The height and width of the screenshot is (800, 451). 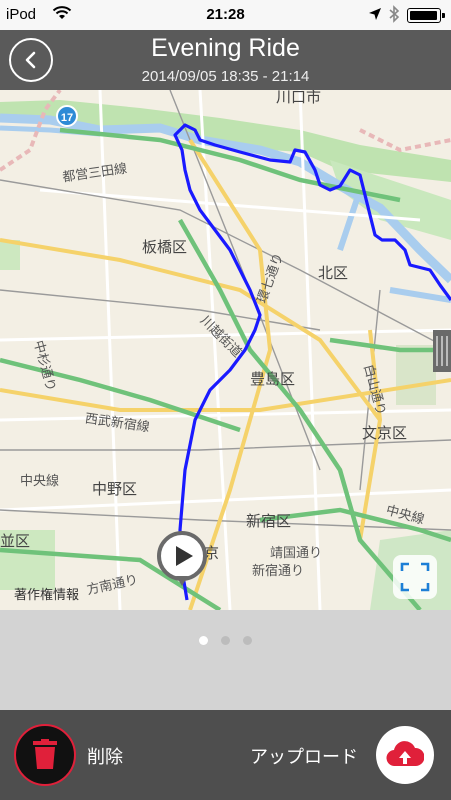 What do you see at coordinates (182, 581) in the screenshot?
I see `play-pin-tail` at bounding box center [182, 581].